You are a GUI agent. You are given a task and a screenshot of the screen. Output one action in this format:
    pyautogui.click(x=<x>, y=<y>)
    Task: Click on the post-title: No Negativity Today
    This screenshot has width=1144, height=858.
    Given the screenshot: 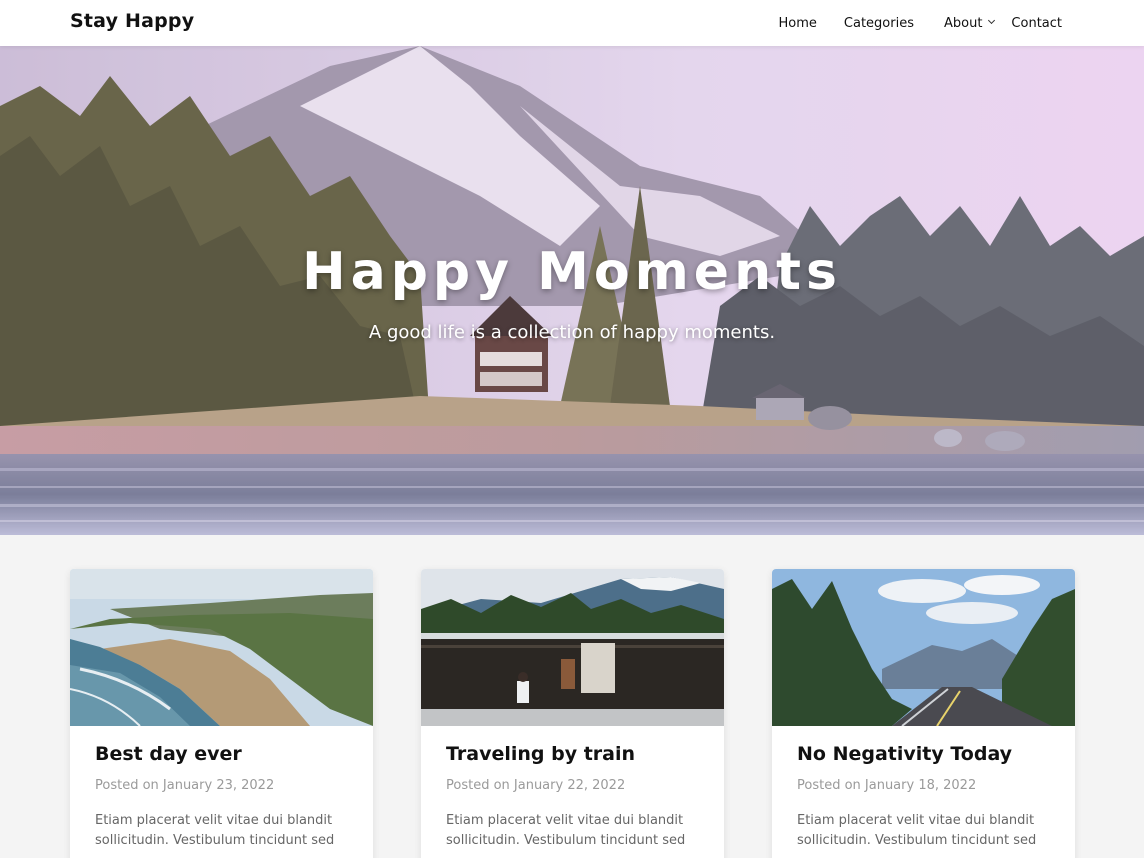 What is the action you would take?
    pyautogui.click(x=923, y=754)
    